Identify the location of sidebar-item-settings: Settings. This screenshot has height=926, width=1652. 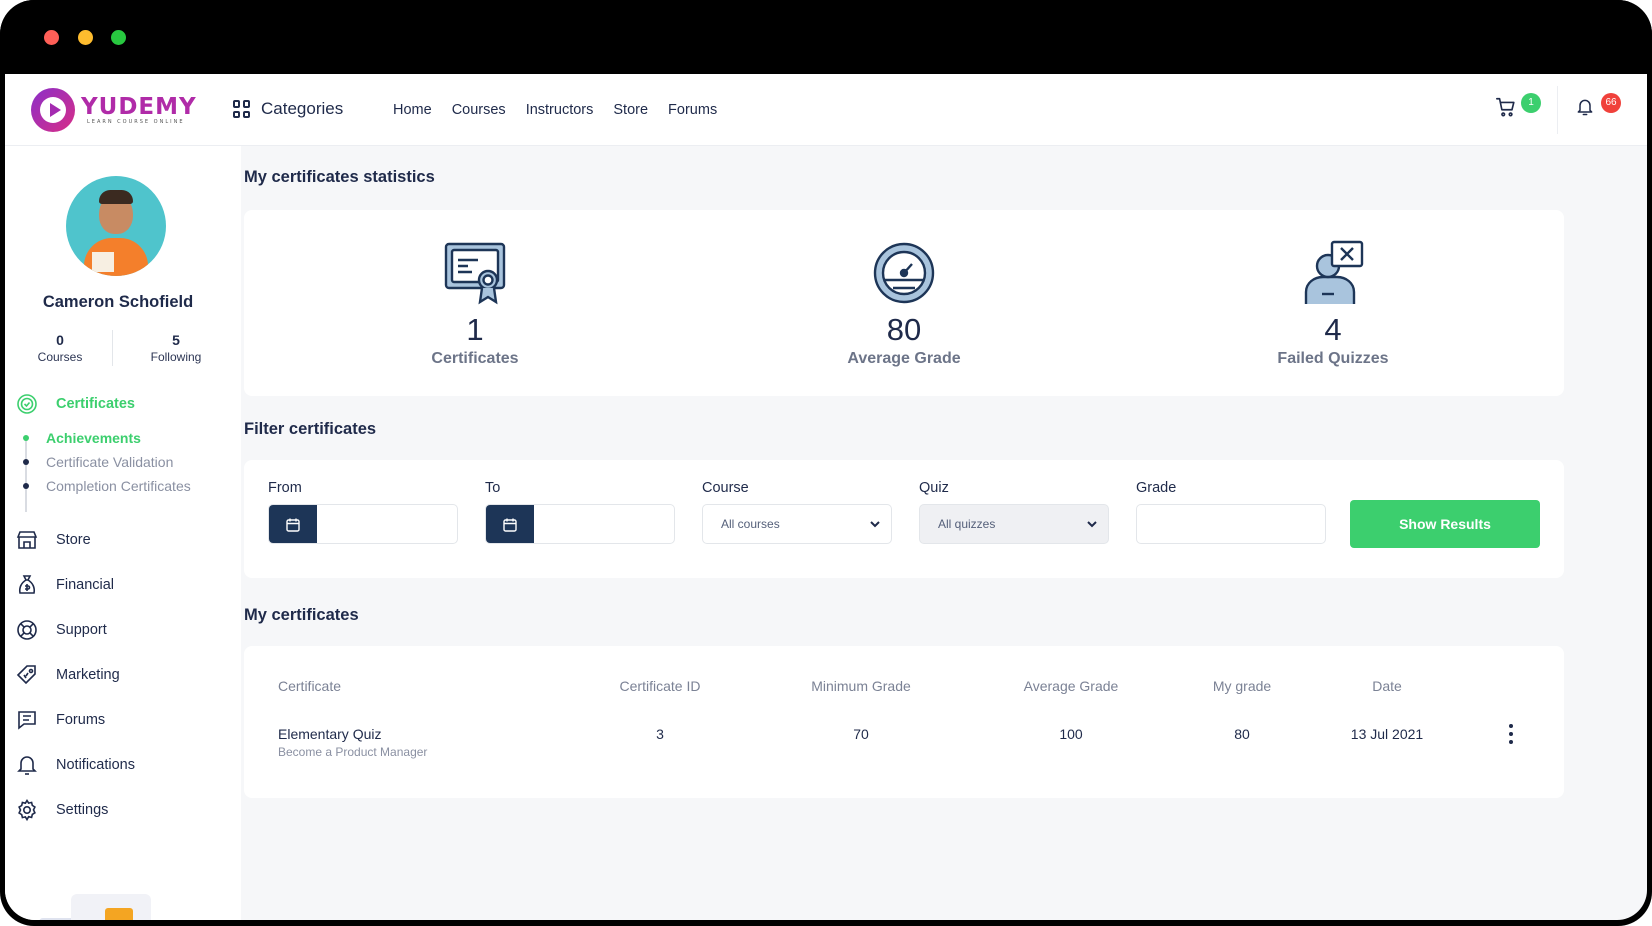
(61, 810).